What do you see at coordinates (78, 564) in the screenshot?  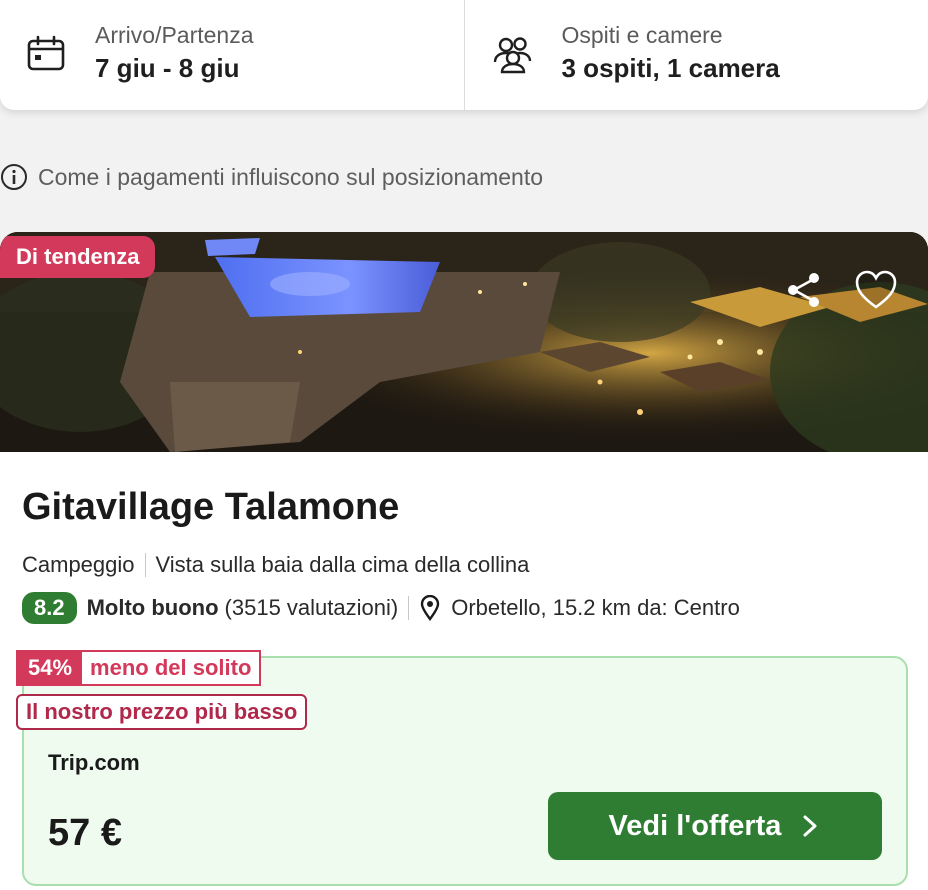 I see `hotel-type: Campeggio` at bounding box center [78, 564].